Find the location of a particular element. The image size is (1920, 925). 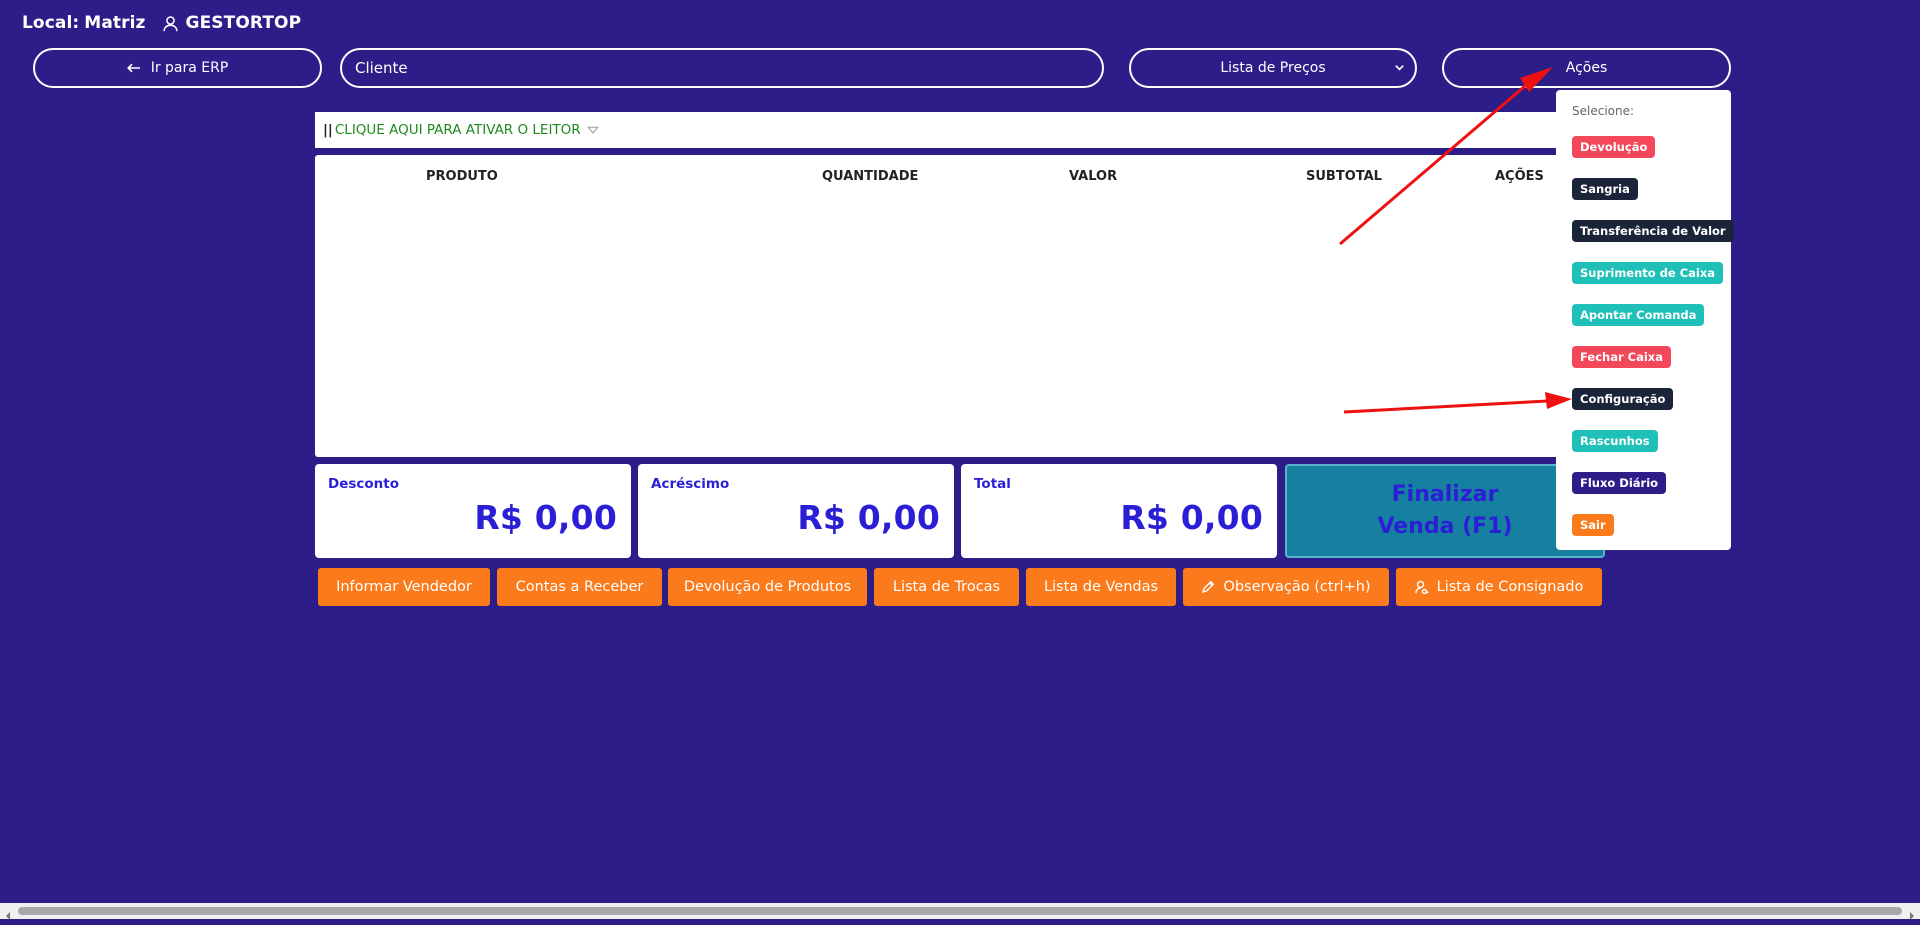

go-to-erp-label: Ir para ERP is located at coordinates (189, 68).